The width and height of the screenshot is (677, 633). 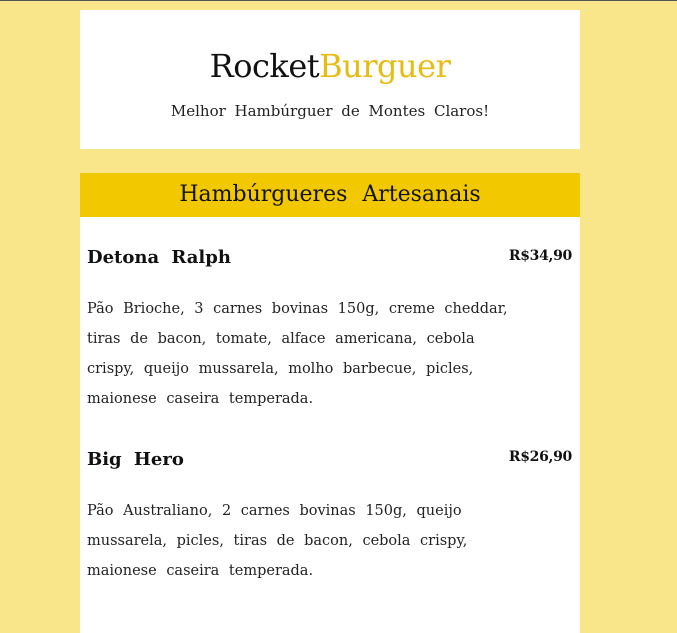 I want to click on section-title: Hambúrgueres Artesanais, so click(x=330, y=195).